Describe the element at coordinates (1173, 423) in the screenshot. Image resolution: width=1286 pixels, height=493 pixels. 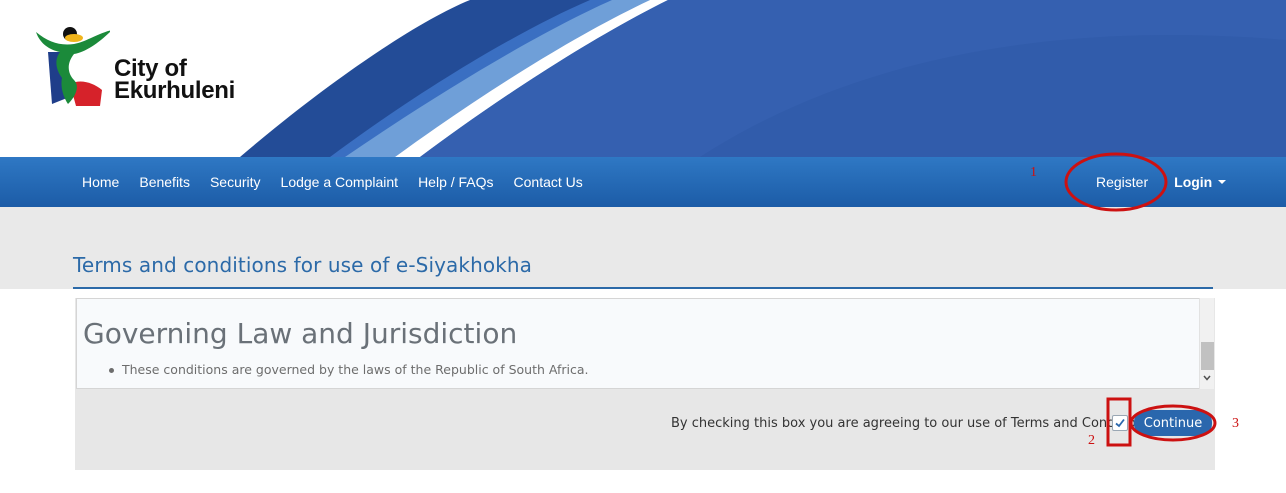
I see `continue-button: Continue` at that location.